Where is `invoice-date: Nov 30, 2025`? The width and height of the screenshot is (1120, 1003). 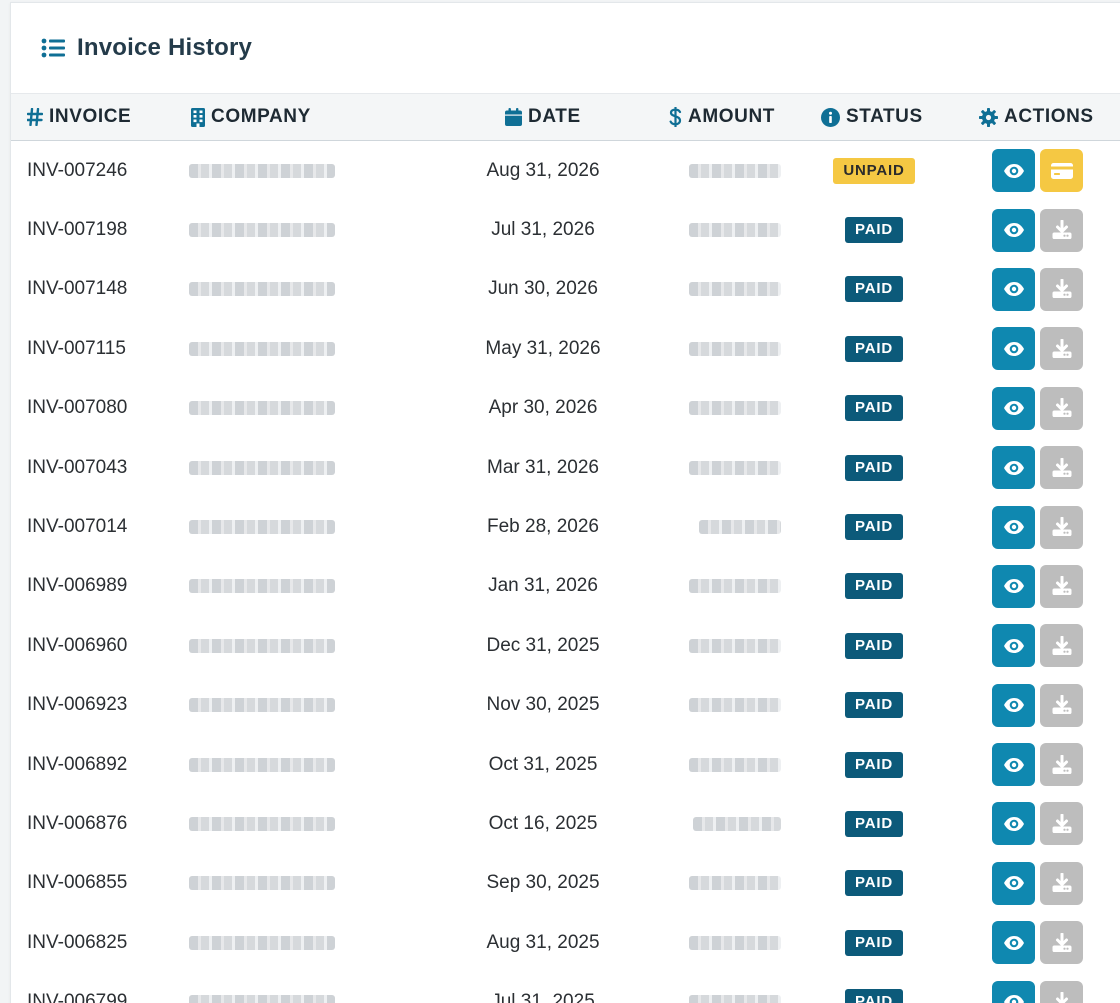 invoice-date: Nov 30, 2025 is located at coordinates (543, 705).